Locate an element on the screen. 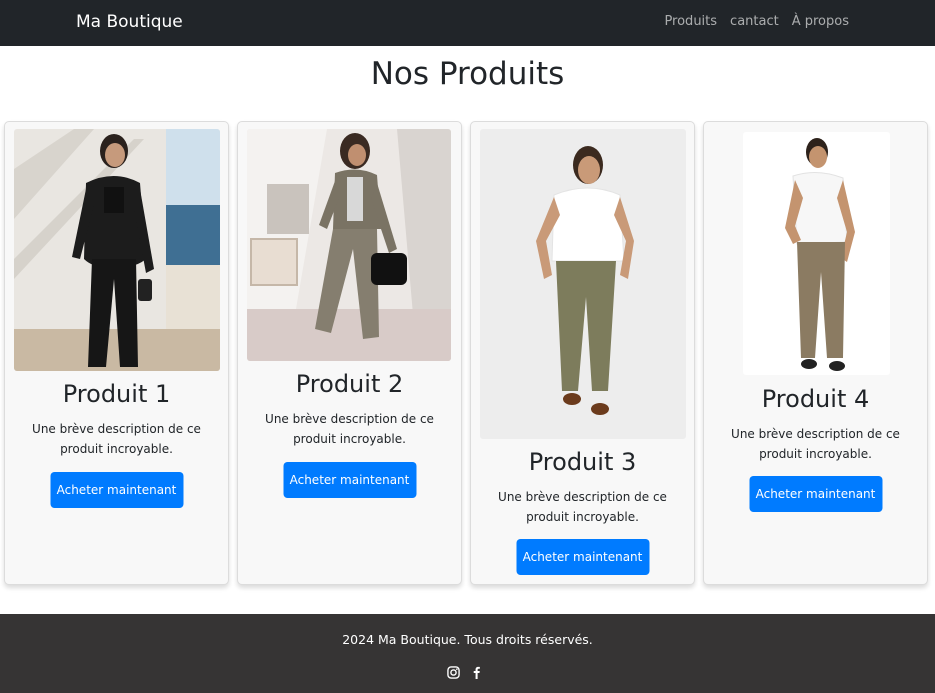 This screenshot has width=935, height=693. buy-button-3: Acheter maintenant is located at coordinates (582, 557).